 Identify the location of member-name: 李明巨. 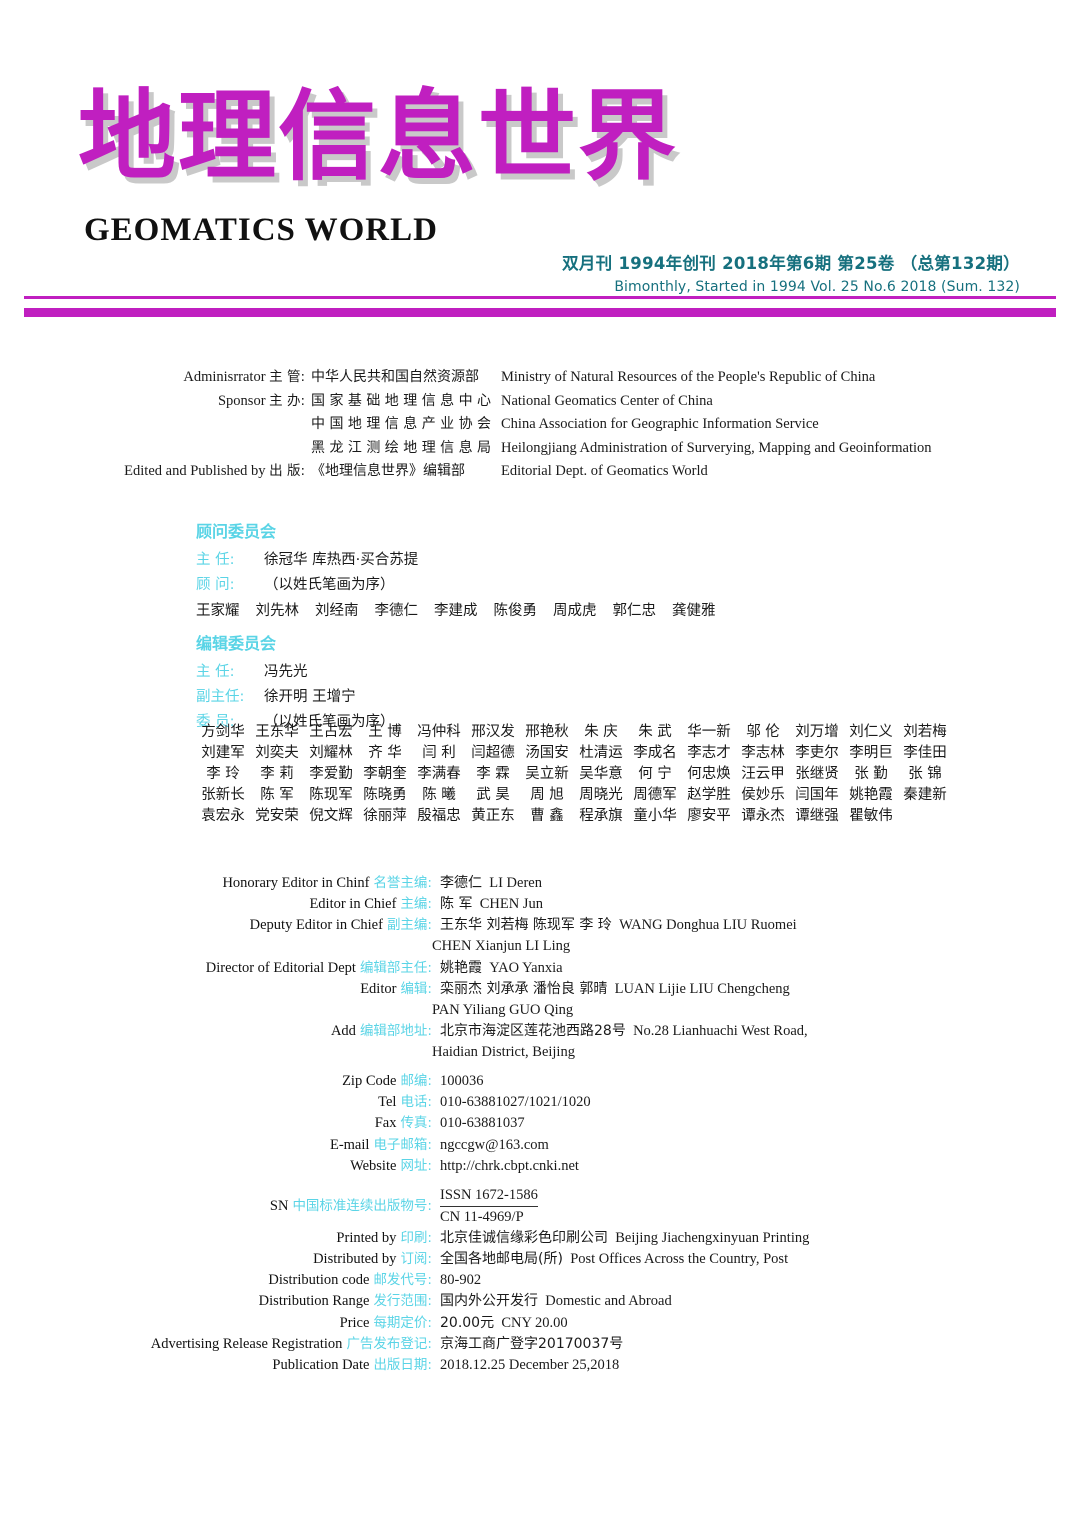
(871, 753).